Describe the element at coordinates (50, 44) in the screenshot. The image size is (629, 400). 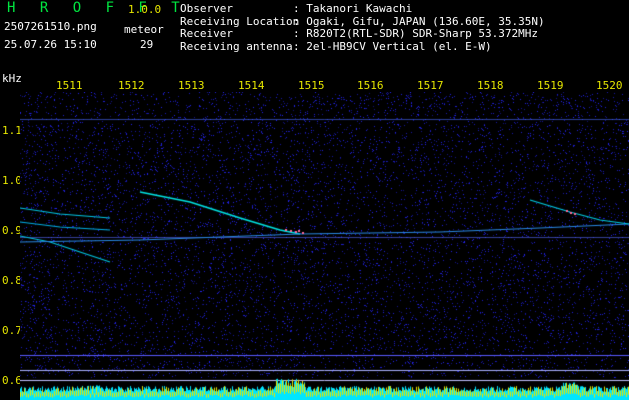
I see `timestamp: 25.07.26 15:10` at that location.